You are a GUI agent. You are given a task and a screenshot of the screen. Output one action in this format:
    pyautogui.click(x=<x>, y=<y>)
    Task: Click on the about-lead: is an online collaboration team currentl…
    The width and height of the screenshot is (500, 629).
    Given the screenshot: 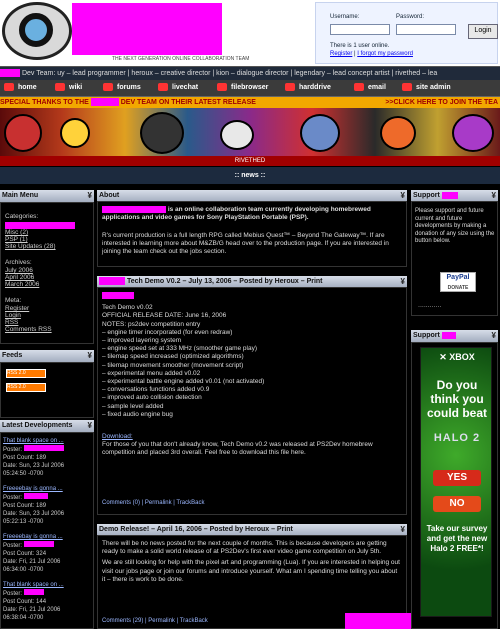 What is the action you would take?
    pyautogui.click(x=236, y=214)
    